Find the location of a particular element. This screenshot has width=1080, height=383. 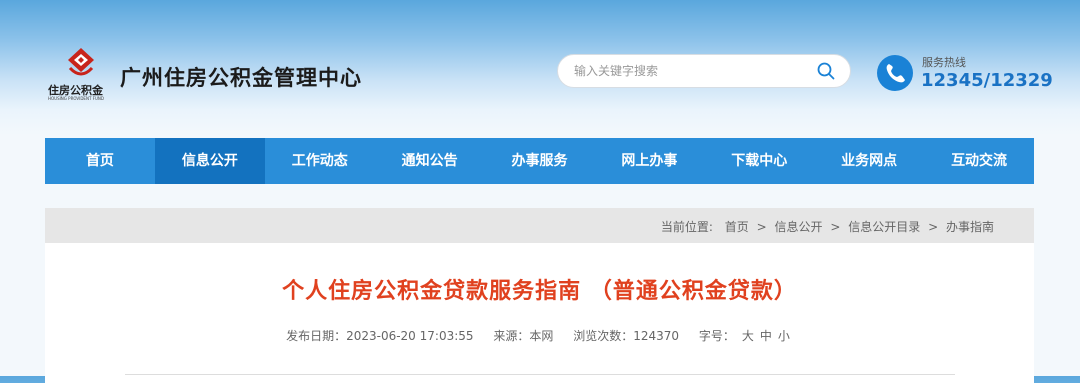

nav-item-info-disclosure: 信息公开 is located at coordinates (209, 161).